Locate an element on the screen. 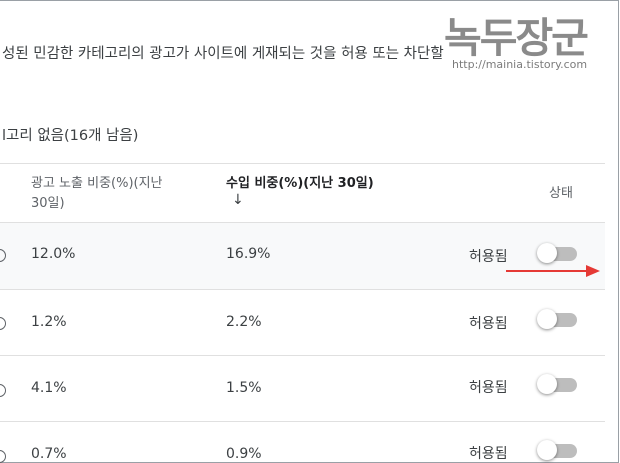 This screenshot has height=463, width=620. header-status: 상태 is located at coordinates (561, 193).